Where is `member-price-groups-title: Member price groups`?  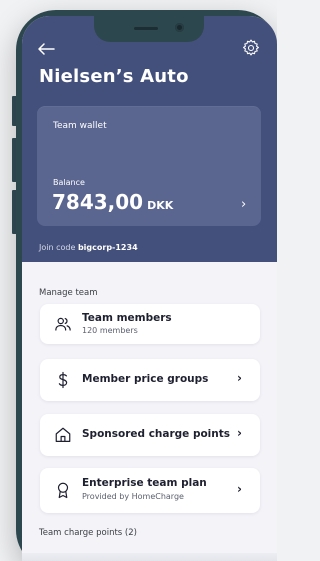 member-price-groups-title: Member price groups is located at coordinates (145, 379).